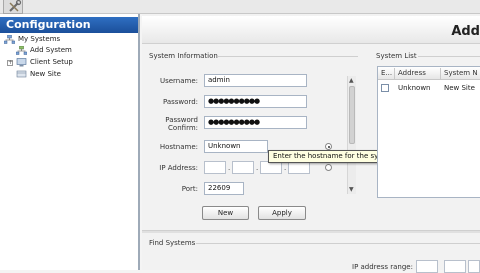 This screenshot has height=273, width=480. I want to click on scroll-thumb, so click(352, 115).